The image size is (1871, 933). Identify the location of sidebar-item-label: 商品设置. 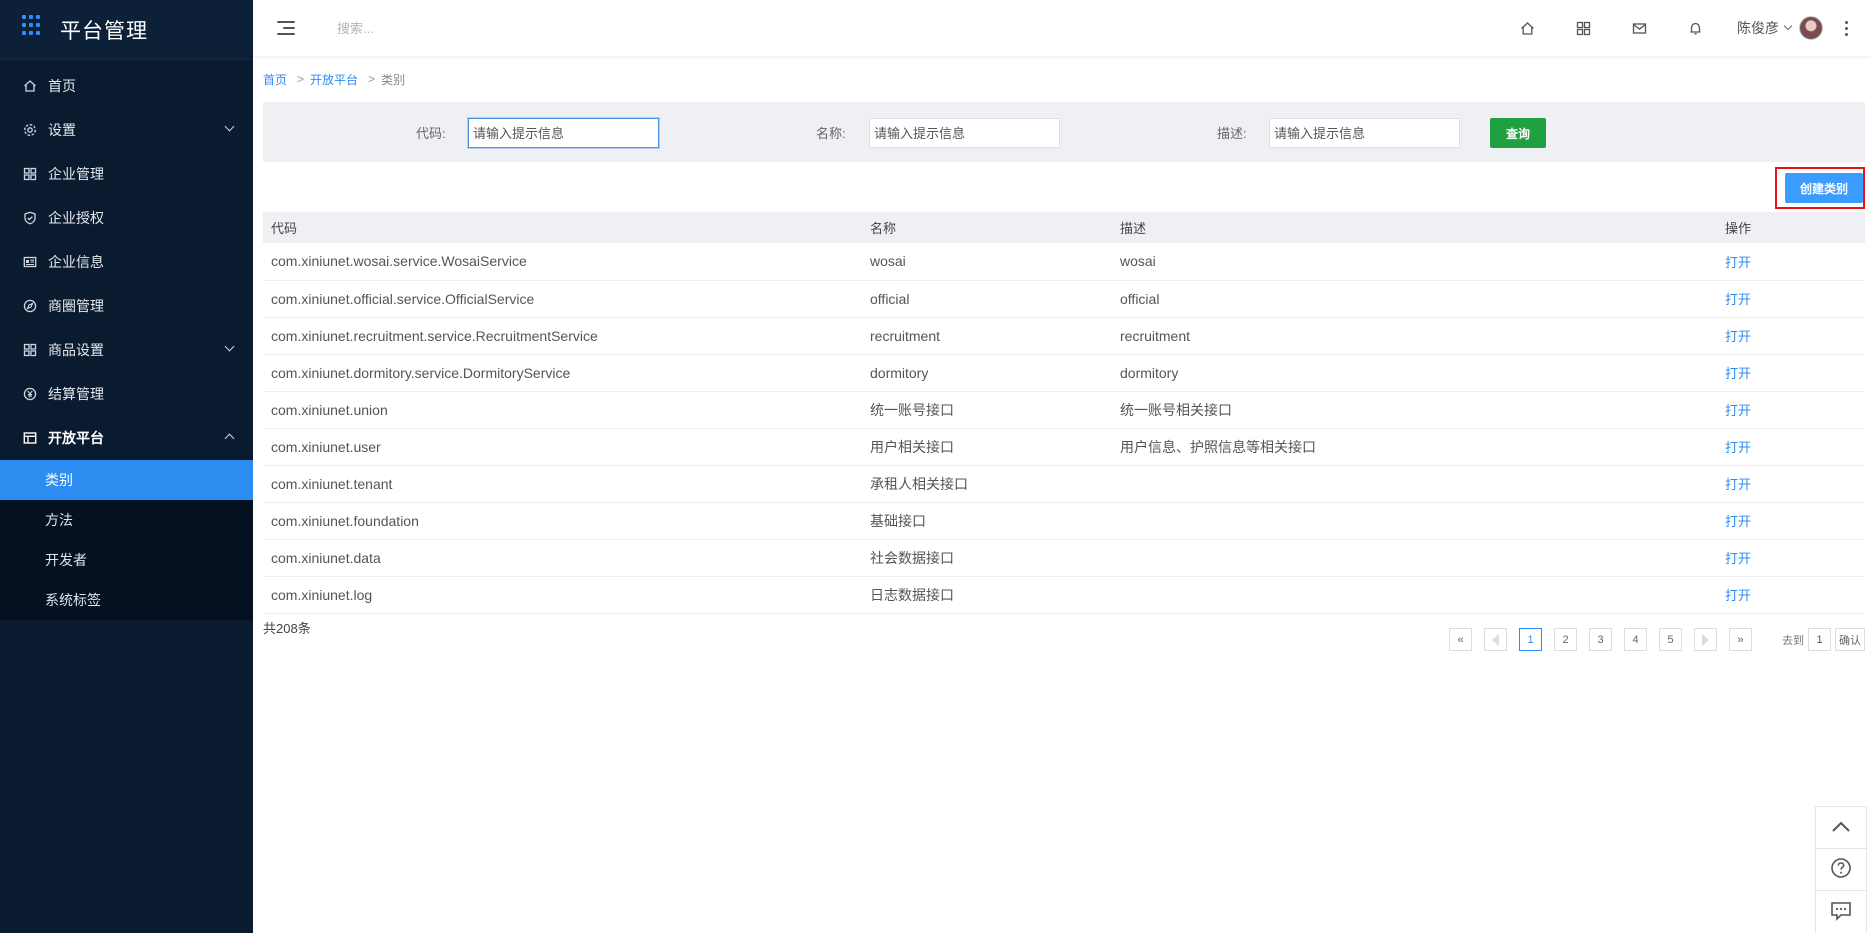
(76, 350).